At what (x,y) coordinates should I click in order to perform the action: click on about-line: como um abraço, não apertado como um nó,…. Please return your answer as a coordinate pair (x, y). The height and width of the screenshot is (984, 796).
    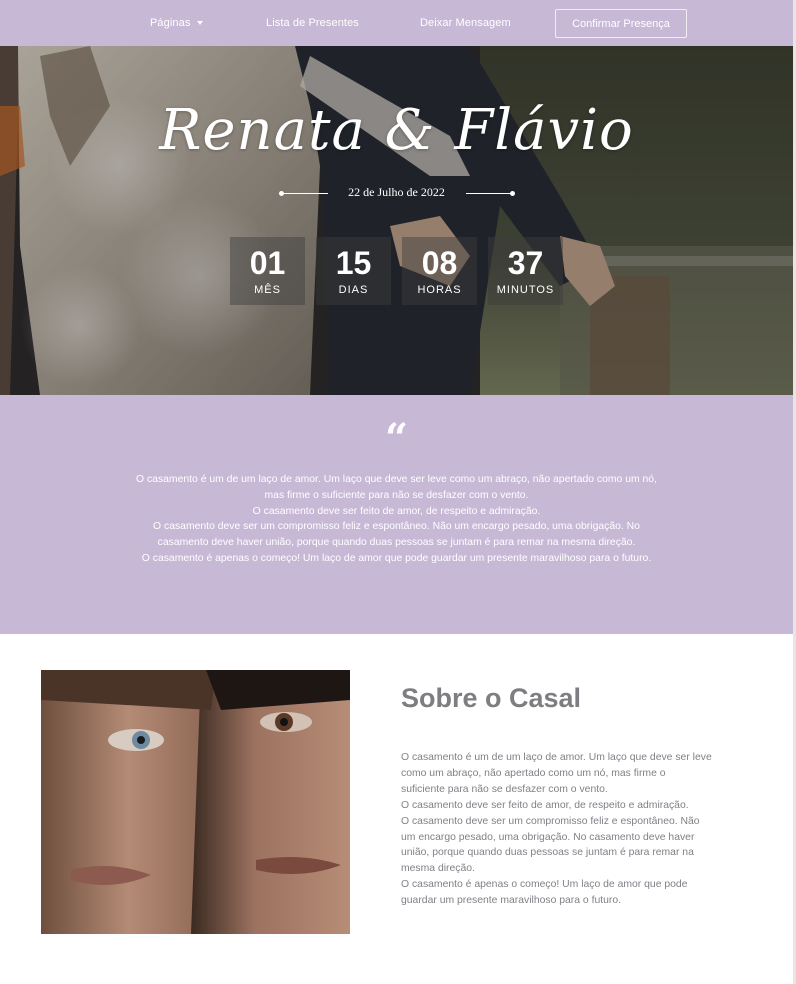
    Looking at the image, I should click on (533, 773).